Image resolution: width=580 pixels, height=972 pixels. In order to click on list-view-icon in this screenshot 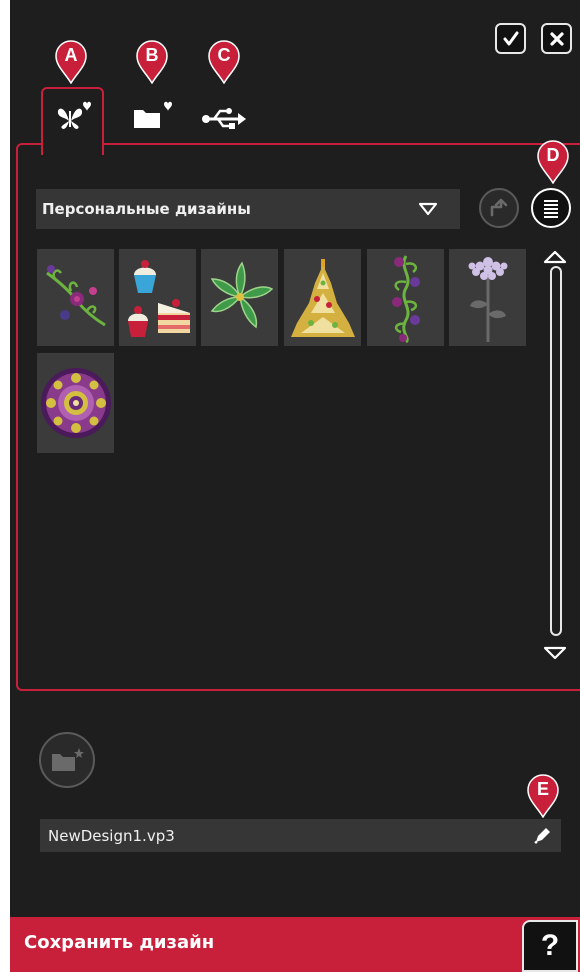, I will do `click(551, 209)`.